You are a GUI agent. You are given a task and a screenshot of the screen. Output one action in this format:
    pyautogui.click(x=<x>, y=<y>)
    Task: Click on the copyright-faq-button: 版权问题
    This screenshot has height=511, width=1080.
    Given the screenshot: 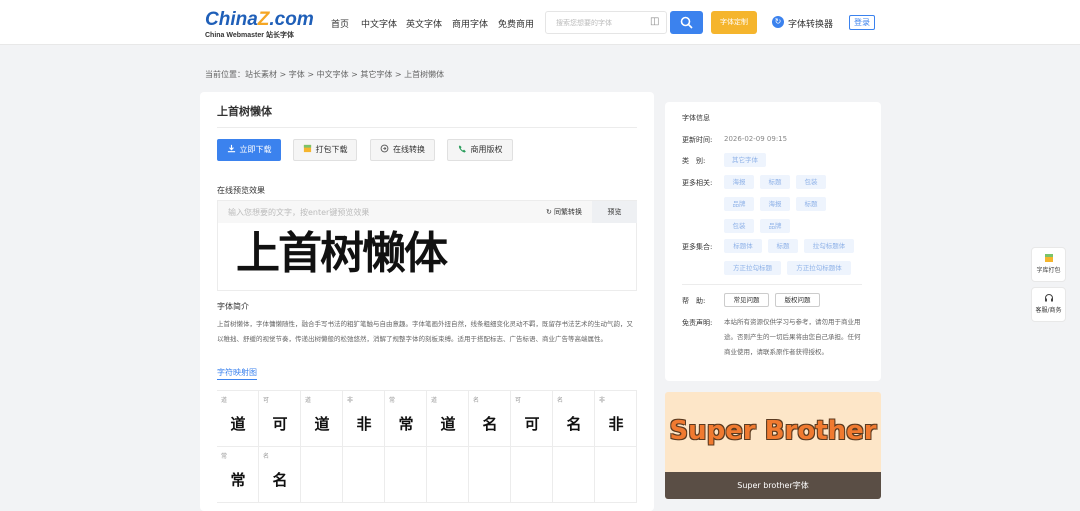 What is the action you would take?
    pyautogui.click(x=797, y=300)
    